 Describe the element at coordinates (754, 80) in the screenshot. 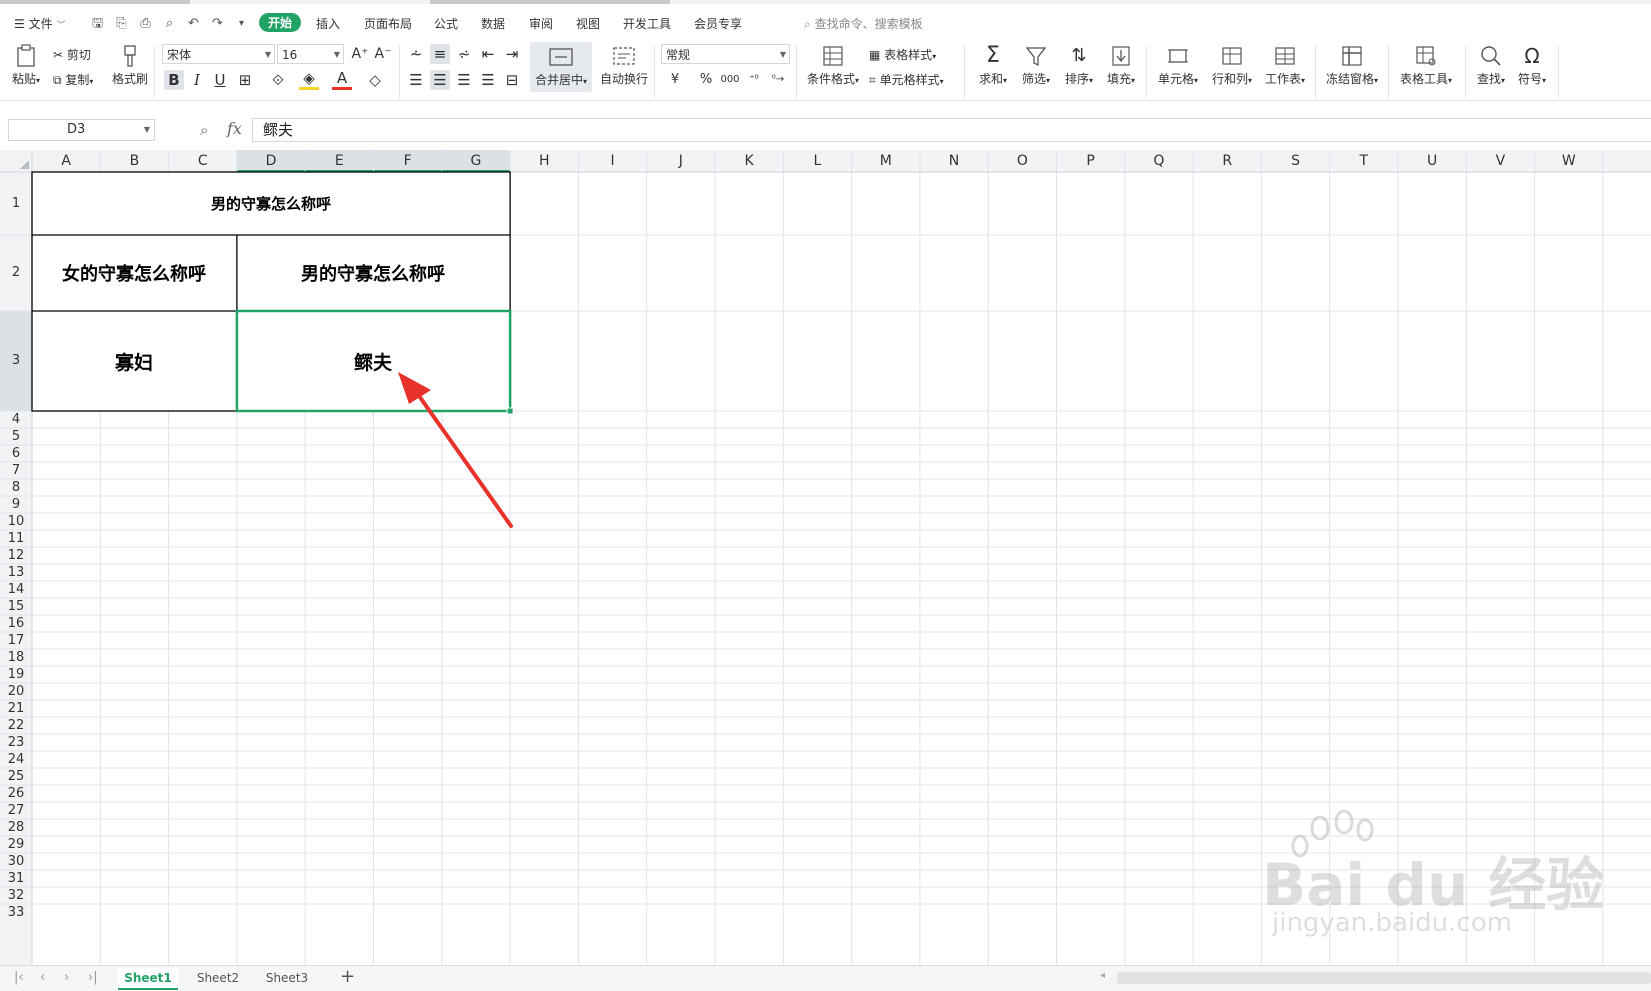

I see `increase-decimal-icon: ⁺⁰` at that location.